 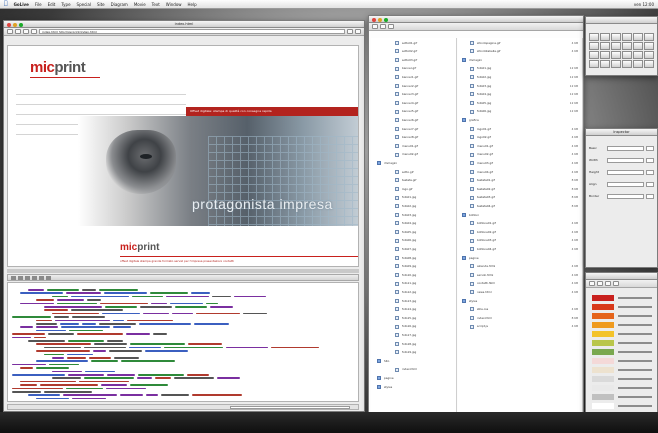 I want to click on file-row: azienda.html 4 KB, so click(x=520, y=267).